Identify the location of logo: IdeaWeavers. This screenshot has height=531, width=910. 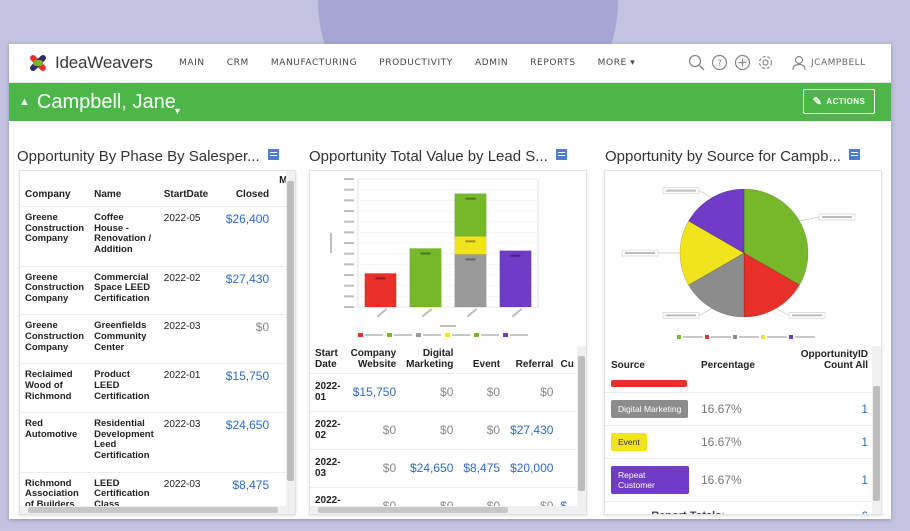
(102, 63).